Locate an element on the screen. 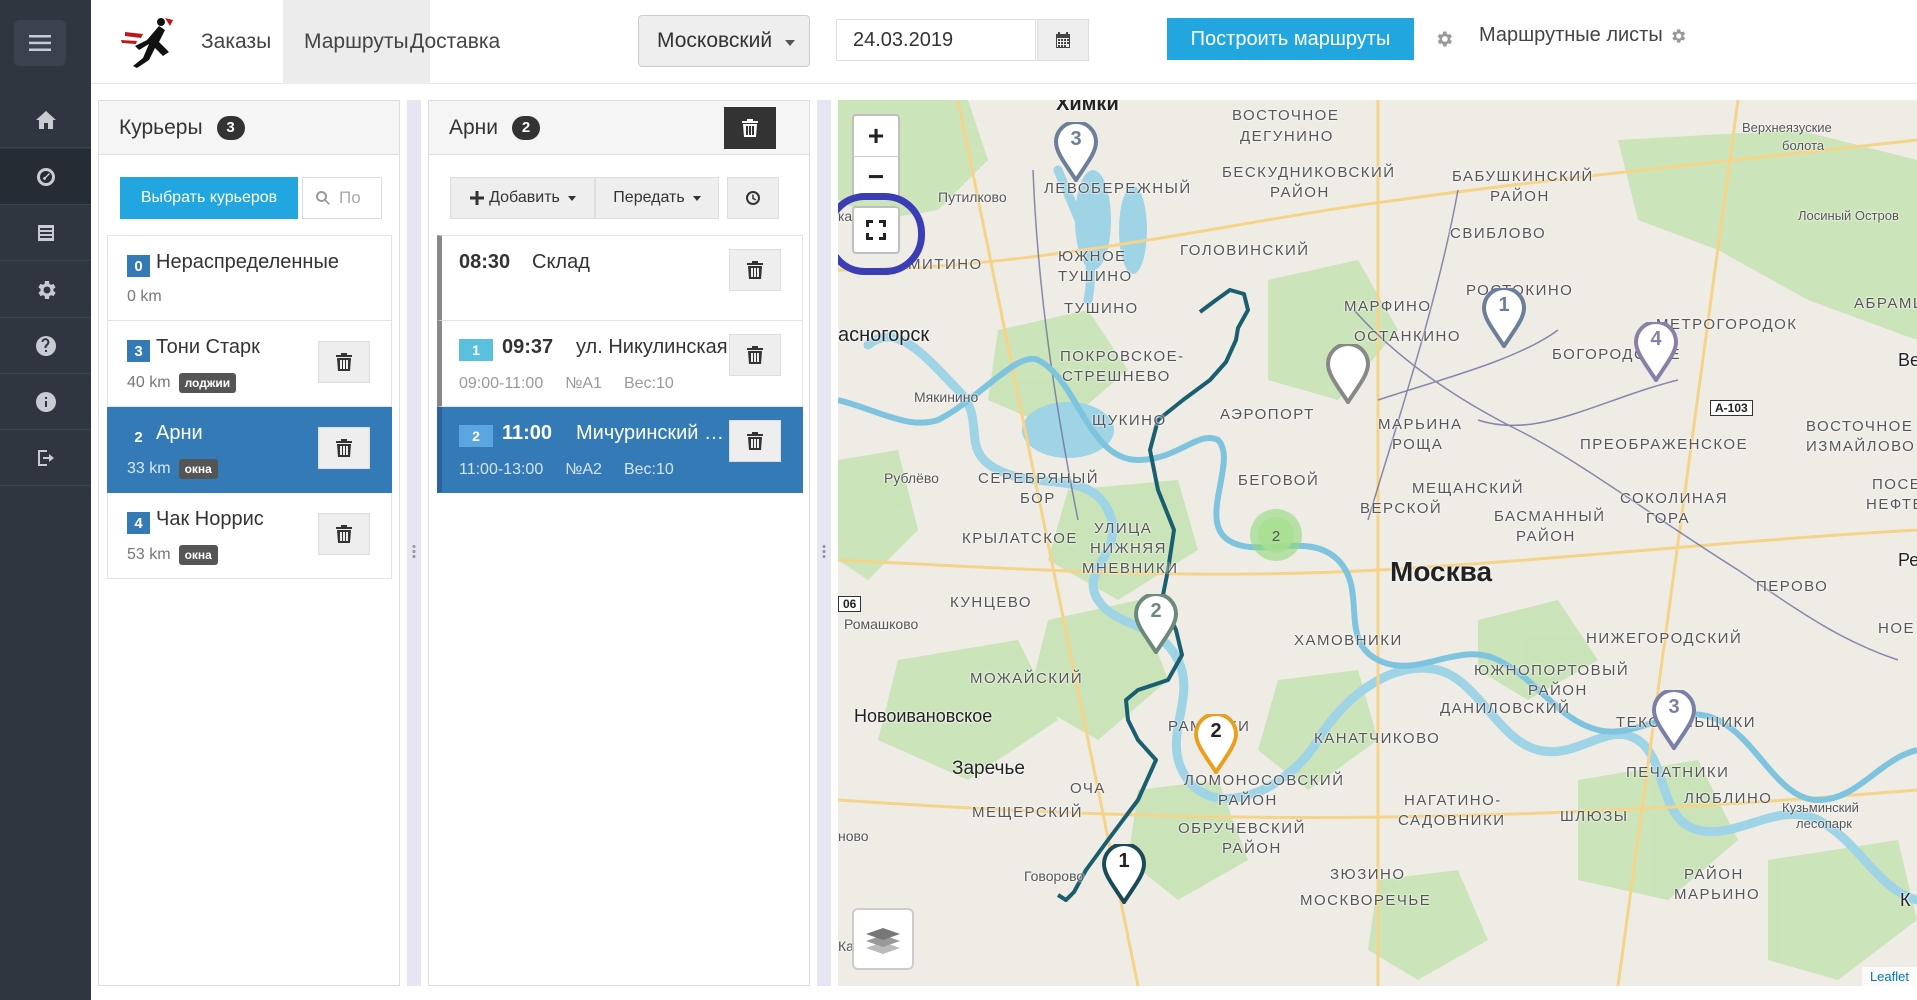 Image resolution: width=1917 pixels, height=1000 pixels. map-label: МЕЩЕРСКИЙ is located at coordinates (1028, 812).